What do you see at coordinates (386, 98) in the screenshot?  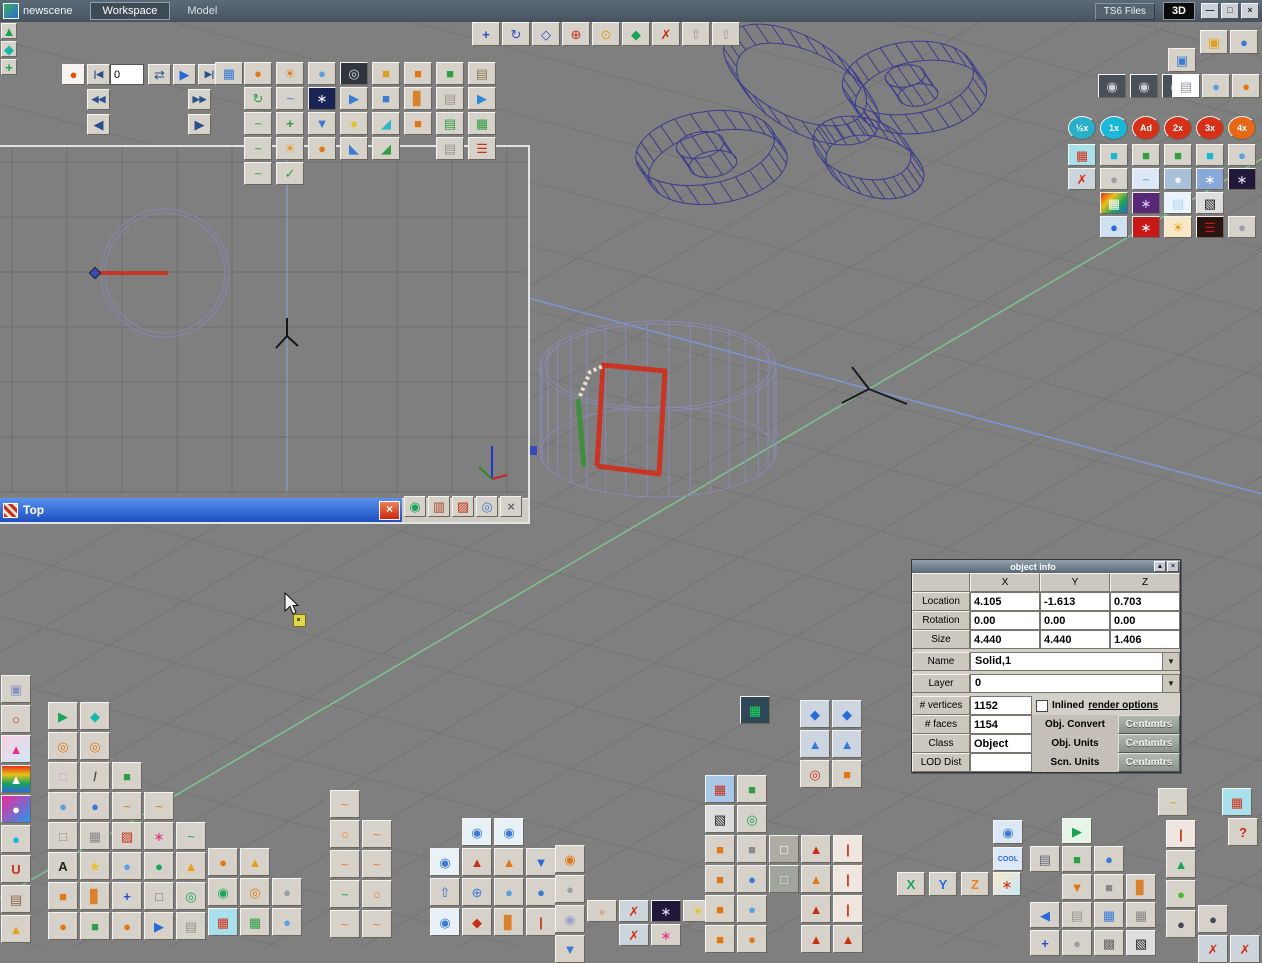 I see `blue-cube-icon: ■` at bounding box center [386, 98].